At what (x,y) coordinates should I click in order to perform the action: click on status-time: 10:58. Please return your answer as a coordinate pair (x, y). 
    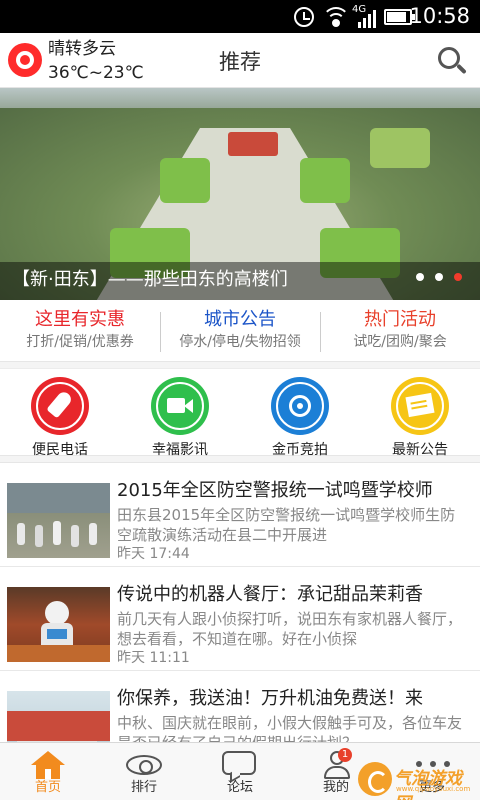
    Looking at the image, I should click on (439, 16).